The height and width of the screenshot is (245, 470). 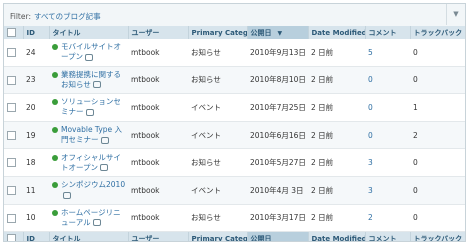 I want to click on entry-title-link: ホームページリニューアル, so click(x=91, y=217).